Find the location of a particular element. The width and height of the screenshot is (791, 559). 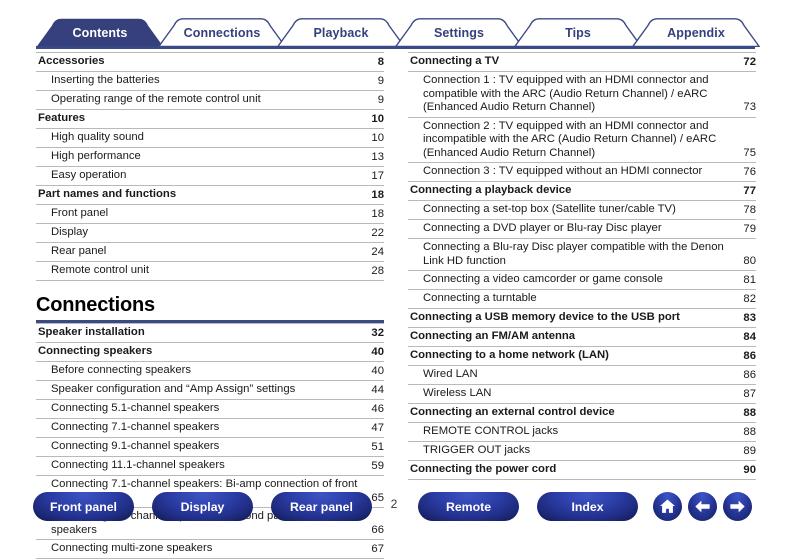

toc-entry-title: Connecting an FM/AM antenna is located at coordinates (493, 336).